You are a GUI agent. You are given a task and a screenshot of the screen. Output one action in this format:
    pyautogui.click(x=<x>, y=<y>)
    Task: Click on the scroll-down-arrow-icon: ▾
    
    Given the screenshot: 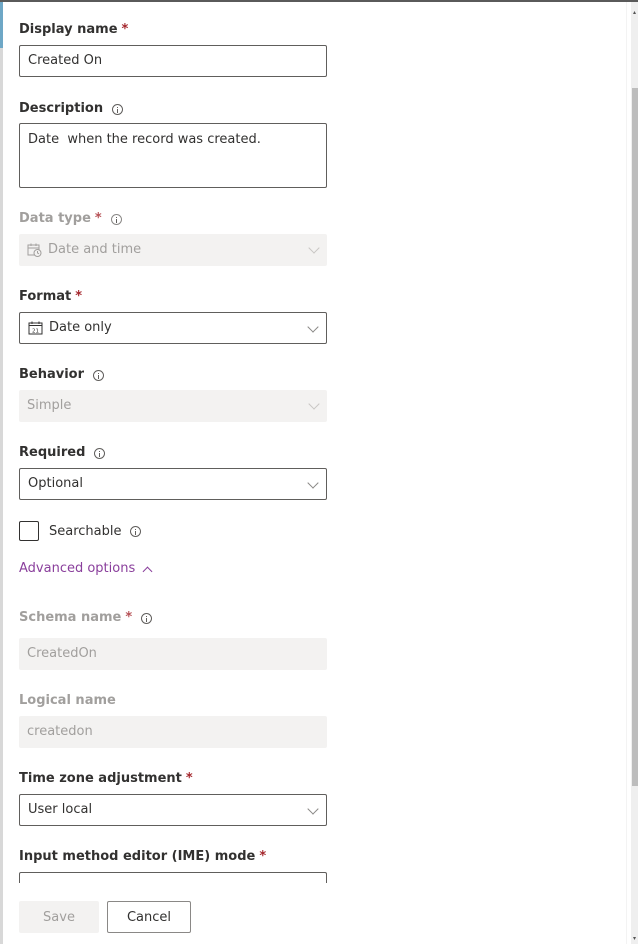 What is the action you would take?
    pyautogui.click(x=634, y=939)
    